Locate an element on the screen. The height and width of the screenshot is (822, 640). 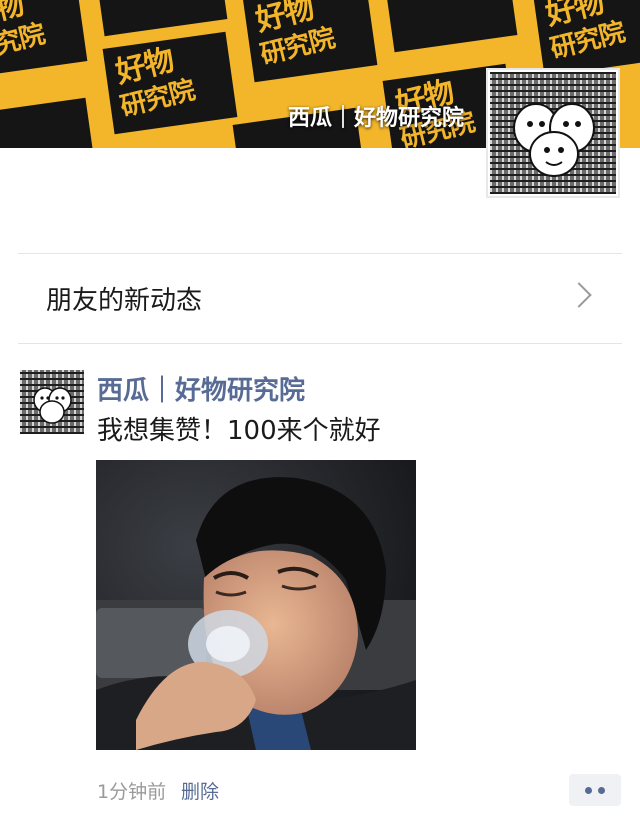
cover-account-name: 西瓜｜好物研究院 is located at coordinates (375, 118).